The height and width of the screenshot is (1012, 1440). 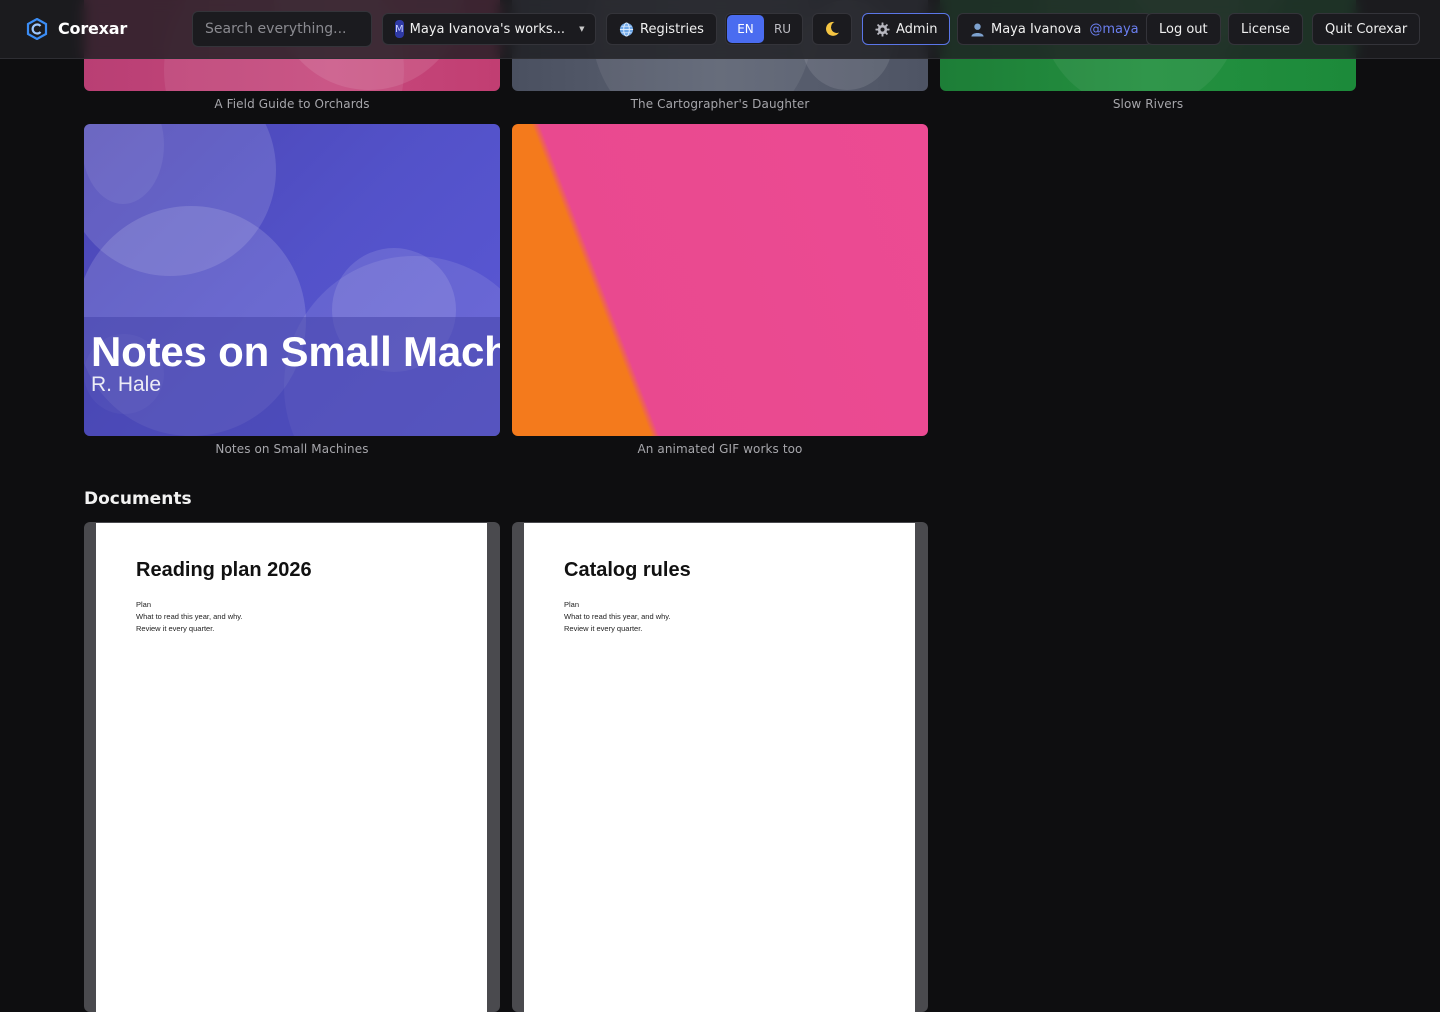 I want to click on language-option-ru: RU, so click(x=782, y=29).